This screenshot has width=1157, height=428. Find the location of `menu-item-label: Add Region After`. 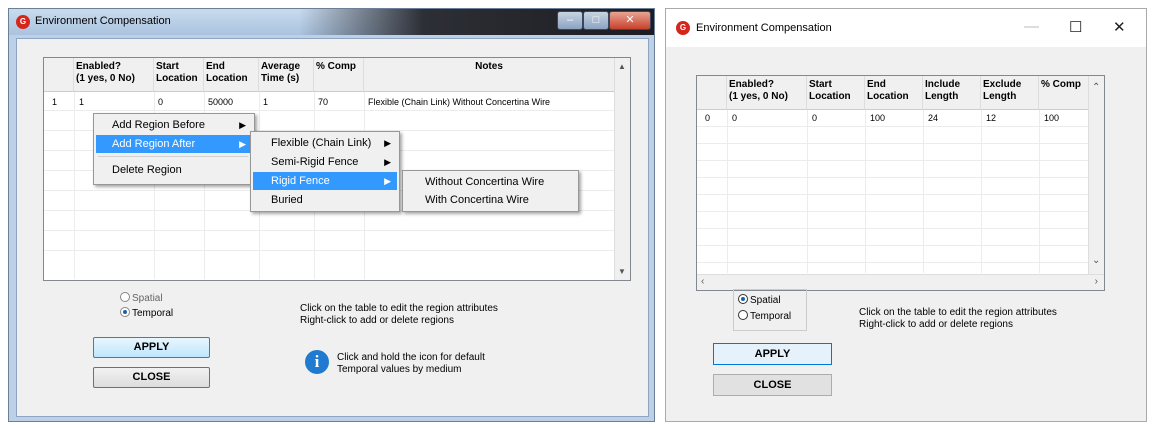

menu-item-label: Add Region After is located at coordinates (154, 144).